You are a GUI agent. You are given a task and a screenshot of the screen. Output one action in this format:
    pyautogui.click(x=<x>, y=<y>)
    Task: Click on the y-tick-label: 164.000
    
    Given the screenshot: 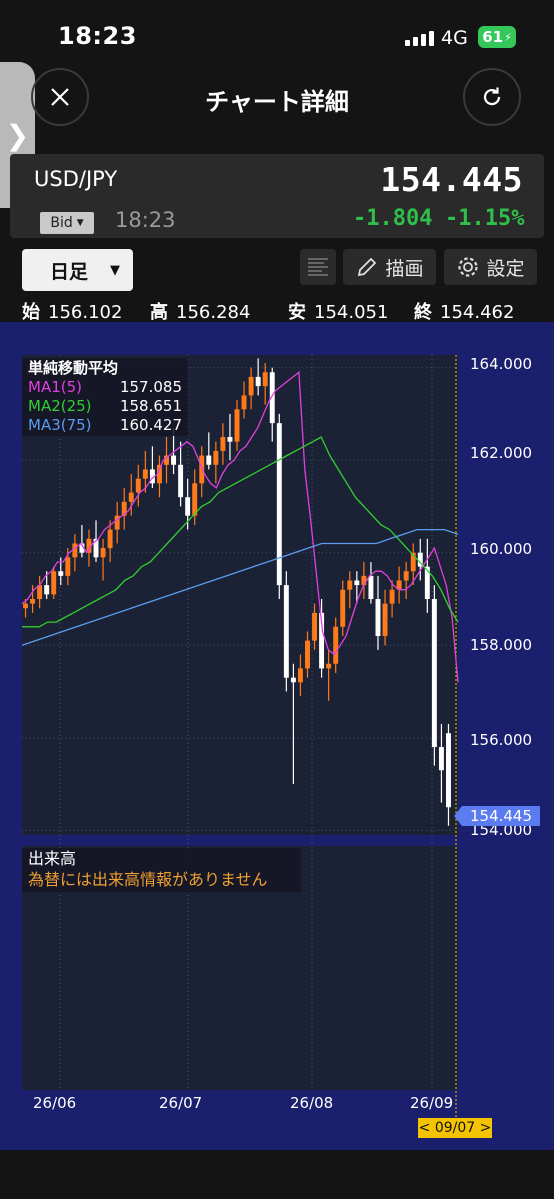 What is the action you would take?
    pyautogui.click(x=501, y=364)
    